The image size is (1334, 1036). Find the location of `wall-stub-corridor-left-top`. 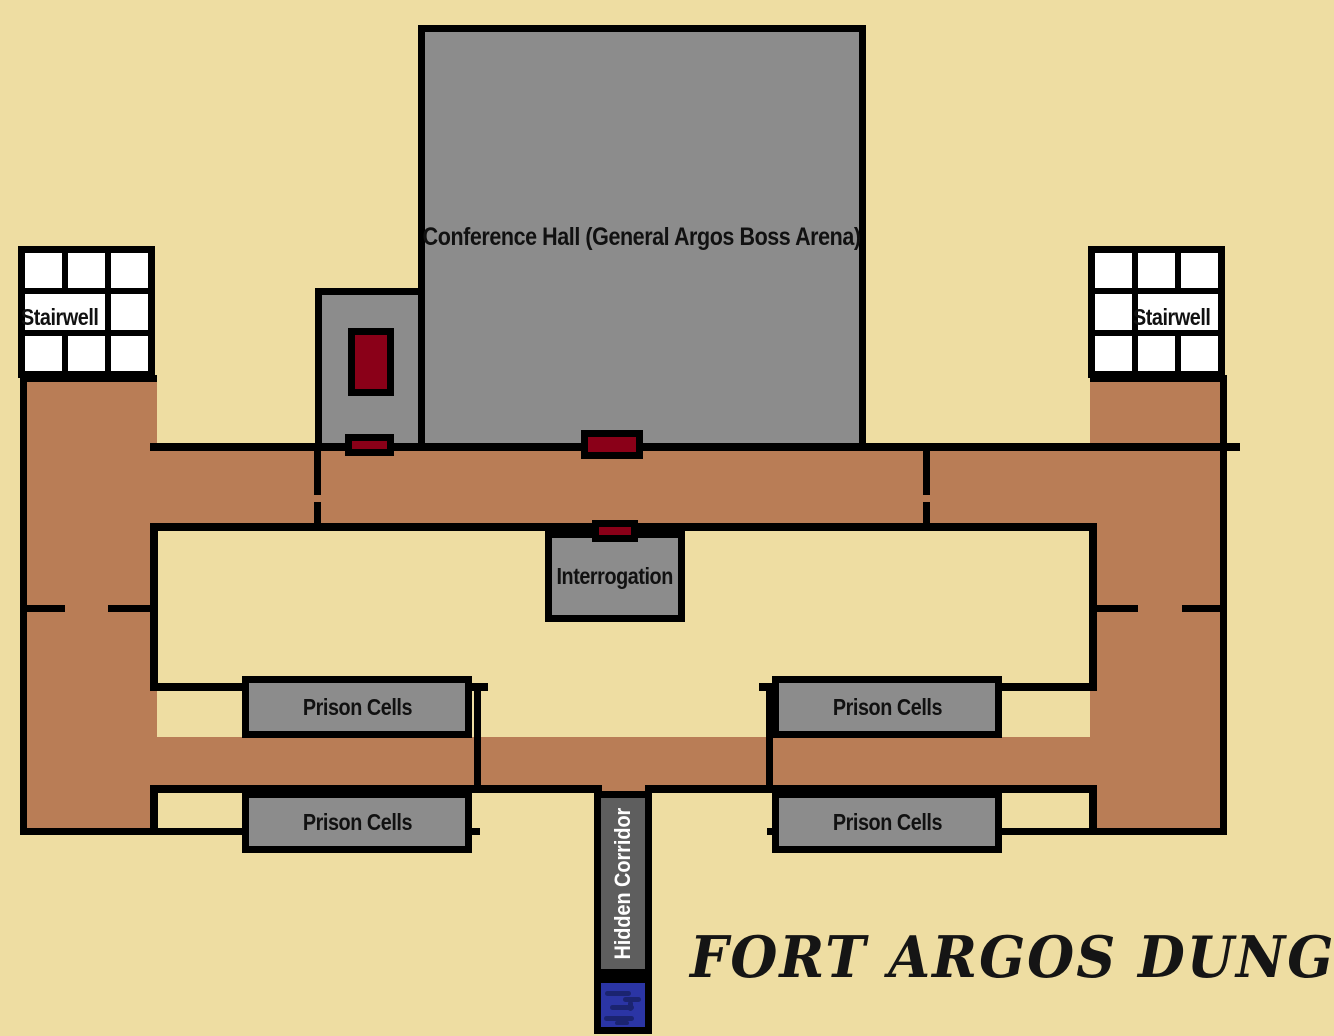

wall-stub-corridor-left-top is located at coordinates (317, 473).